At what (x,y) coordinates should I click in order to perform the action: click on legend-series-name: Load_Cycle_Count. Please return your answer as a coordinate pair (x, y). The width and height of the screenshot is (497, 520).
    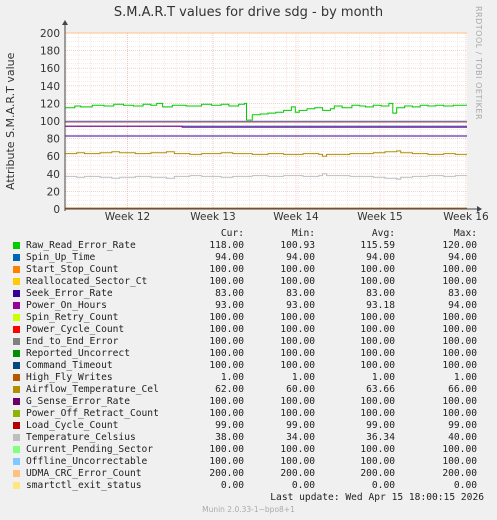
    Looking at the image, I should click on (72, 425).